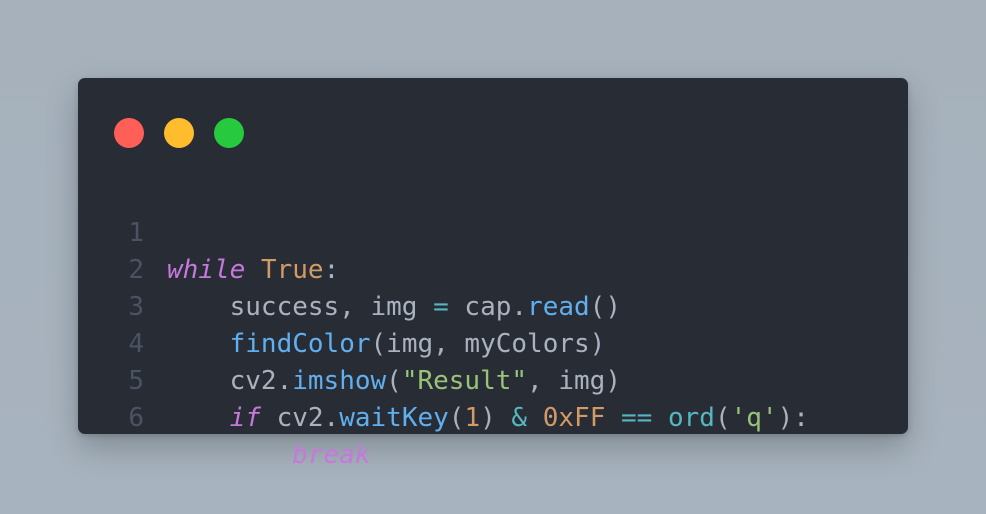 The image size is (986, 514). I want to click on line-source: if cv2.waitKey(1) & 0xFF == ord('q'):, so click(488, 418).